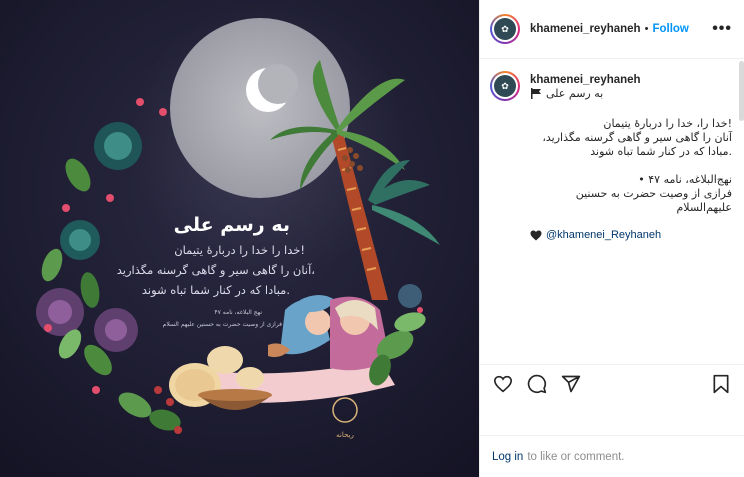 This screenshot has width=744, height=477. Describe the element at coordinates (631, 80) in the screenshot. I see `caption-username: khamenei_reyhaneh` at that location.